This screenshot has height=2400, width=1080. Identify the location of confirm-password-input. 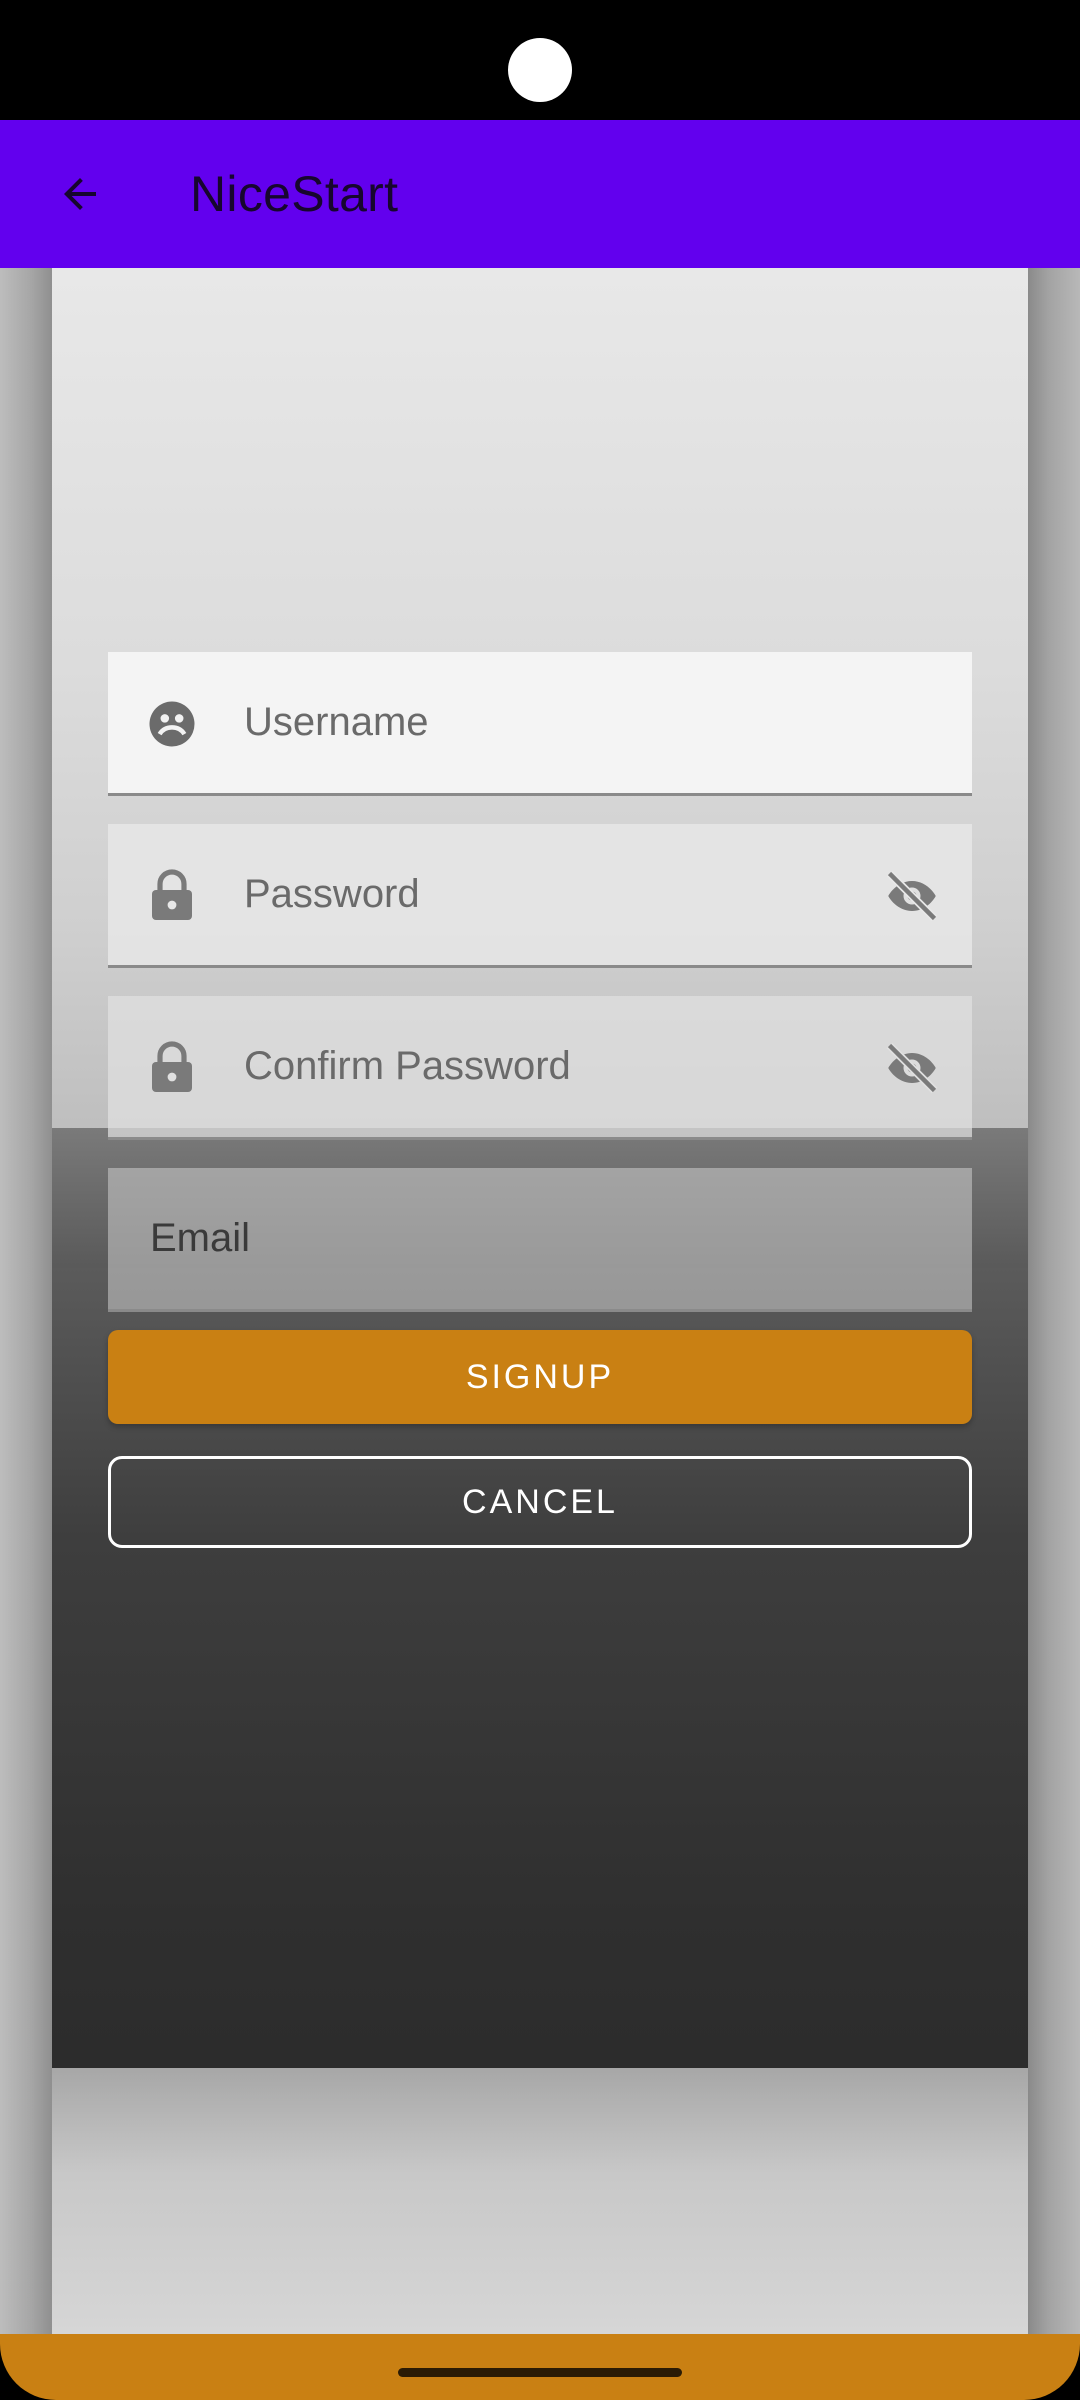
(524, 1066).